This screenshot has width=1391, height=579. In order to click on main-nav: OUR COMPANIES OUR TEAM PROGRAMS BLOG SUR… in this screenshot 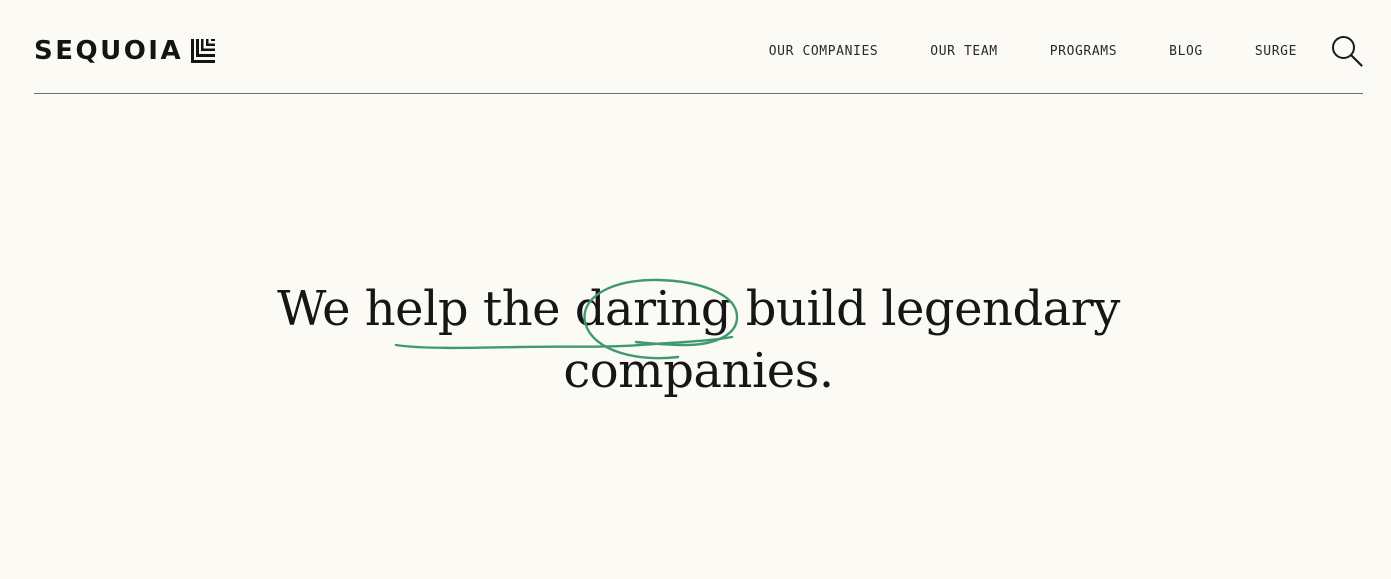, I will do `click(1066, 51)`.